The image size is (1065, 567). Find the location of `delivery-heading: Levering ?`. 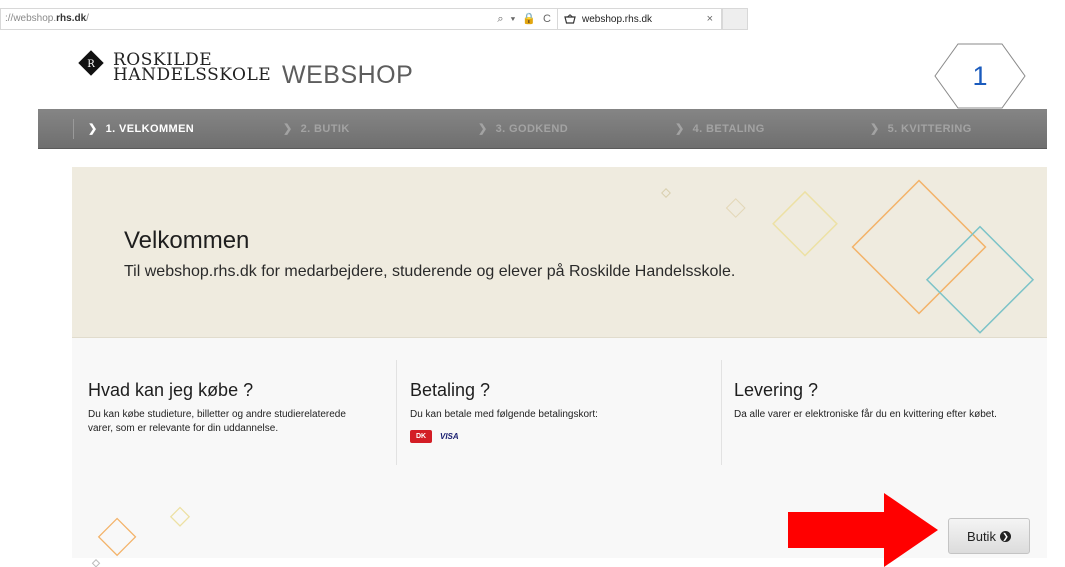

delivery-heading: Levering ? is located at coordinates (776, 390).